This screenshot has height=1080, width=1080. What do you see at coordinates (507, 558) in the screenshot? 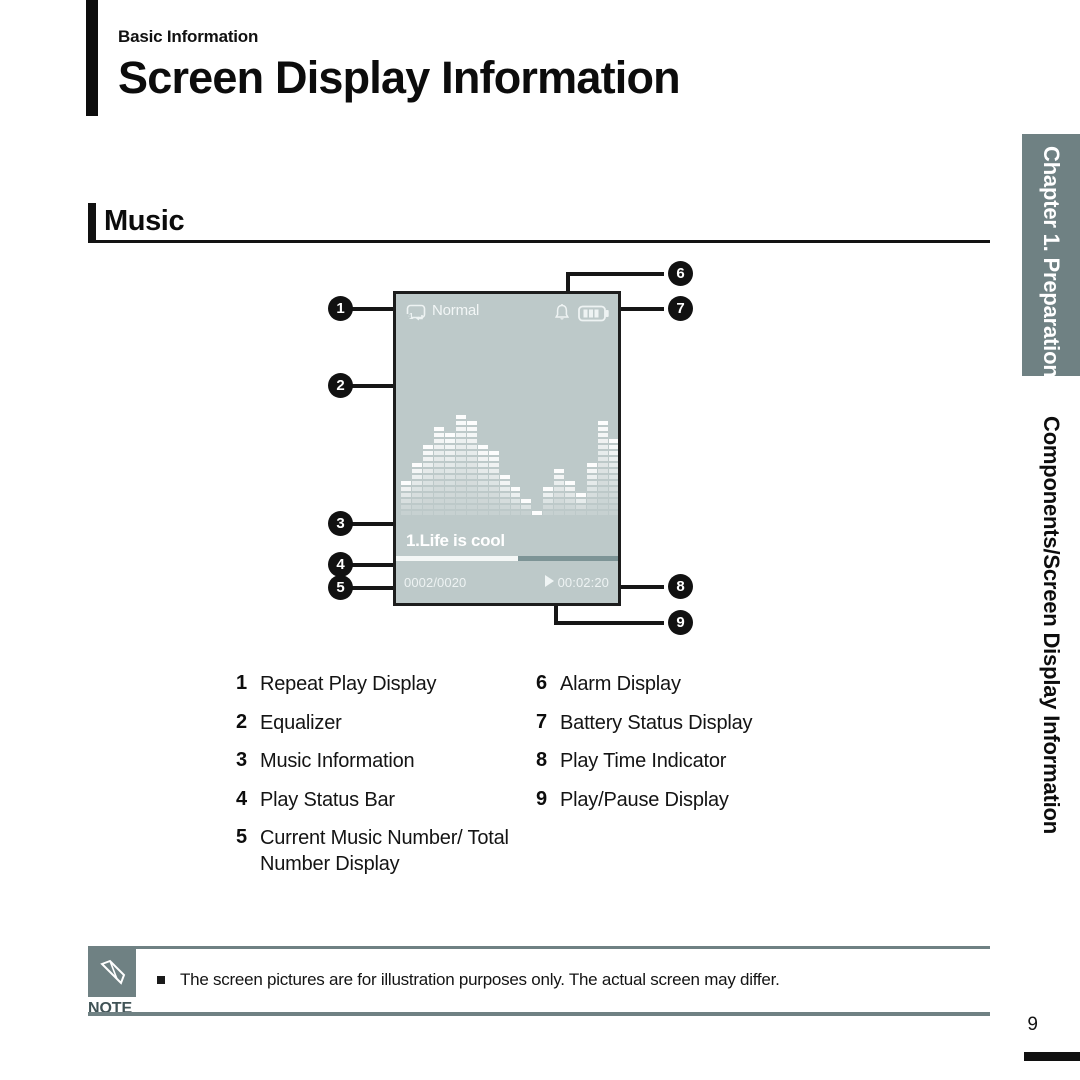
I see `play-status-bar` at bounding box center [507, 558].